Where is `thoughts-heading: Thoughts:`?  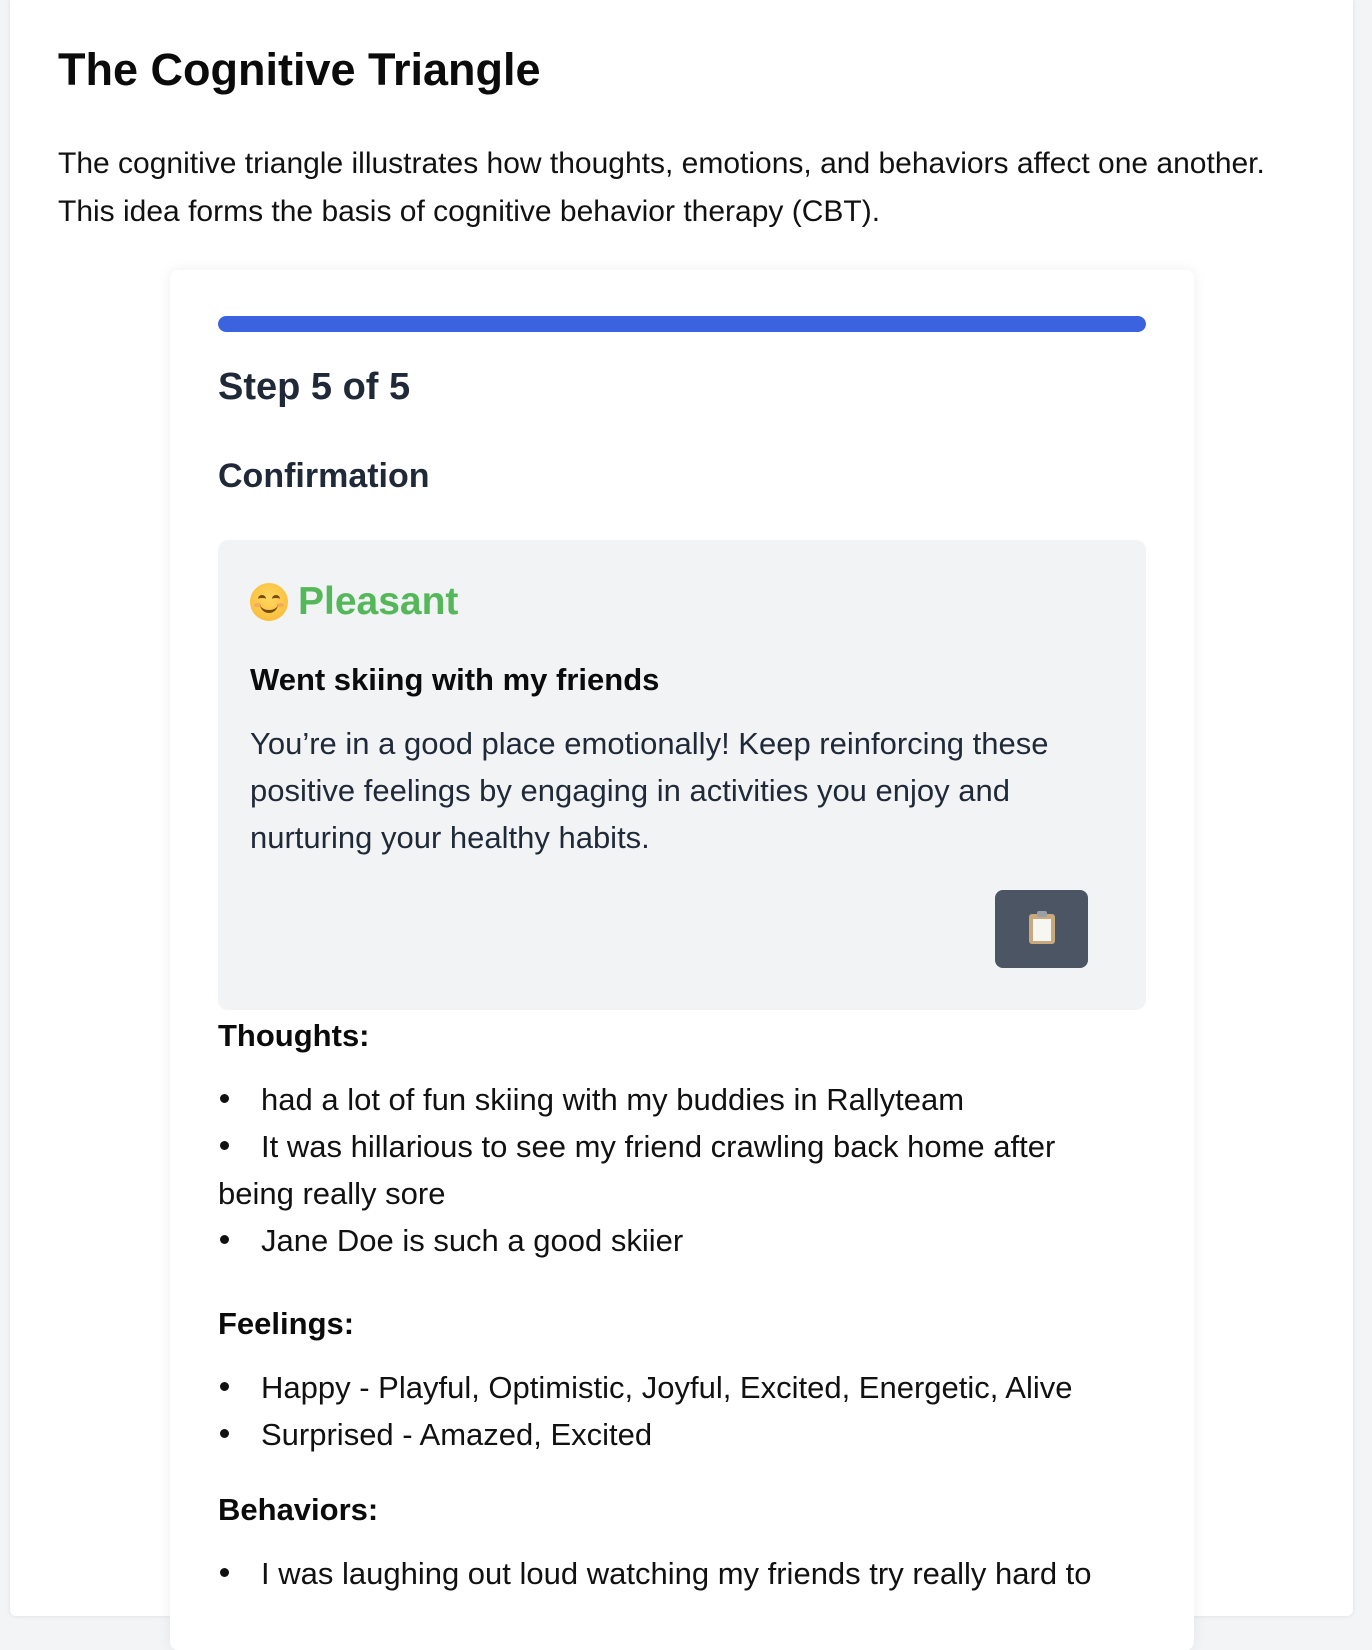 thoughts-heading: Thoughts: is located at coordinates (294, 1035).